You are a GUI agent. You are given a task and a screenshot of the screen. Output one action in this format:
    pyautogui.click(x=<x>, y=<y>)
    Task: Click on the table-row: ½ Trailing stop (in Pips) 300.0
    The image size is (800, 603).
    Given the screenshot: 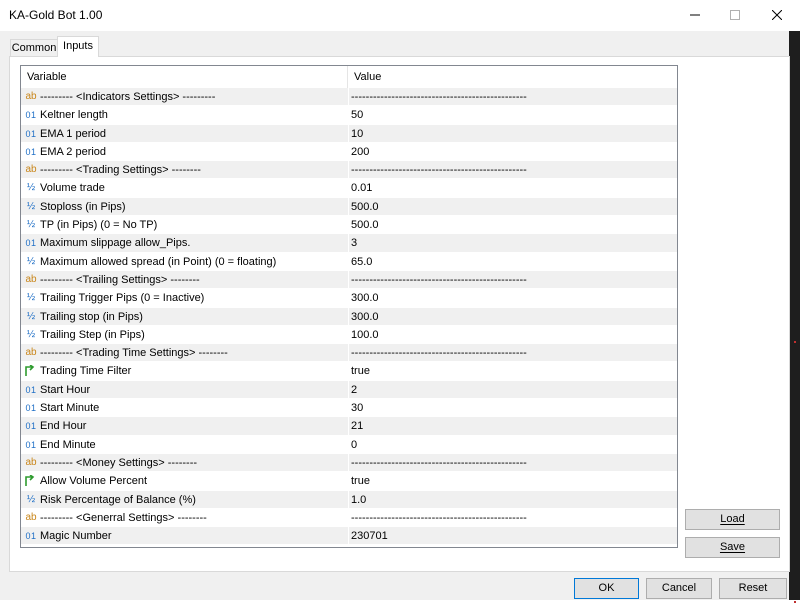 What is the action you would take?
    pyautogui.click(x=349, y=316)
    